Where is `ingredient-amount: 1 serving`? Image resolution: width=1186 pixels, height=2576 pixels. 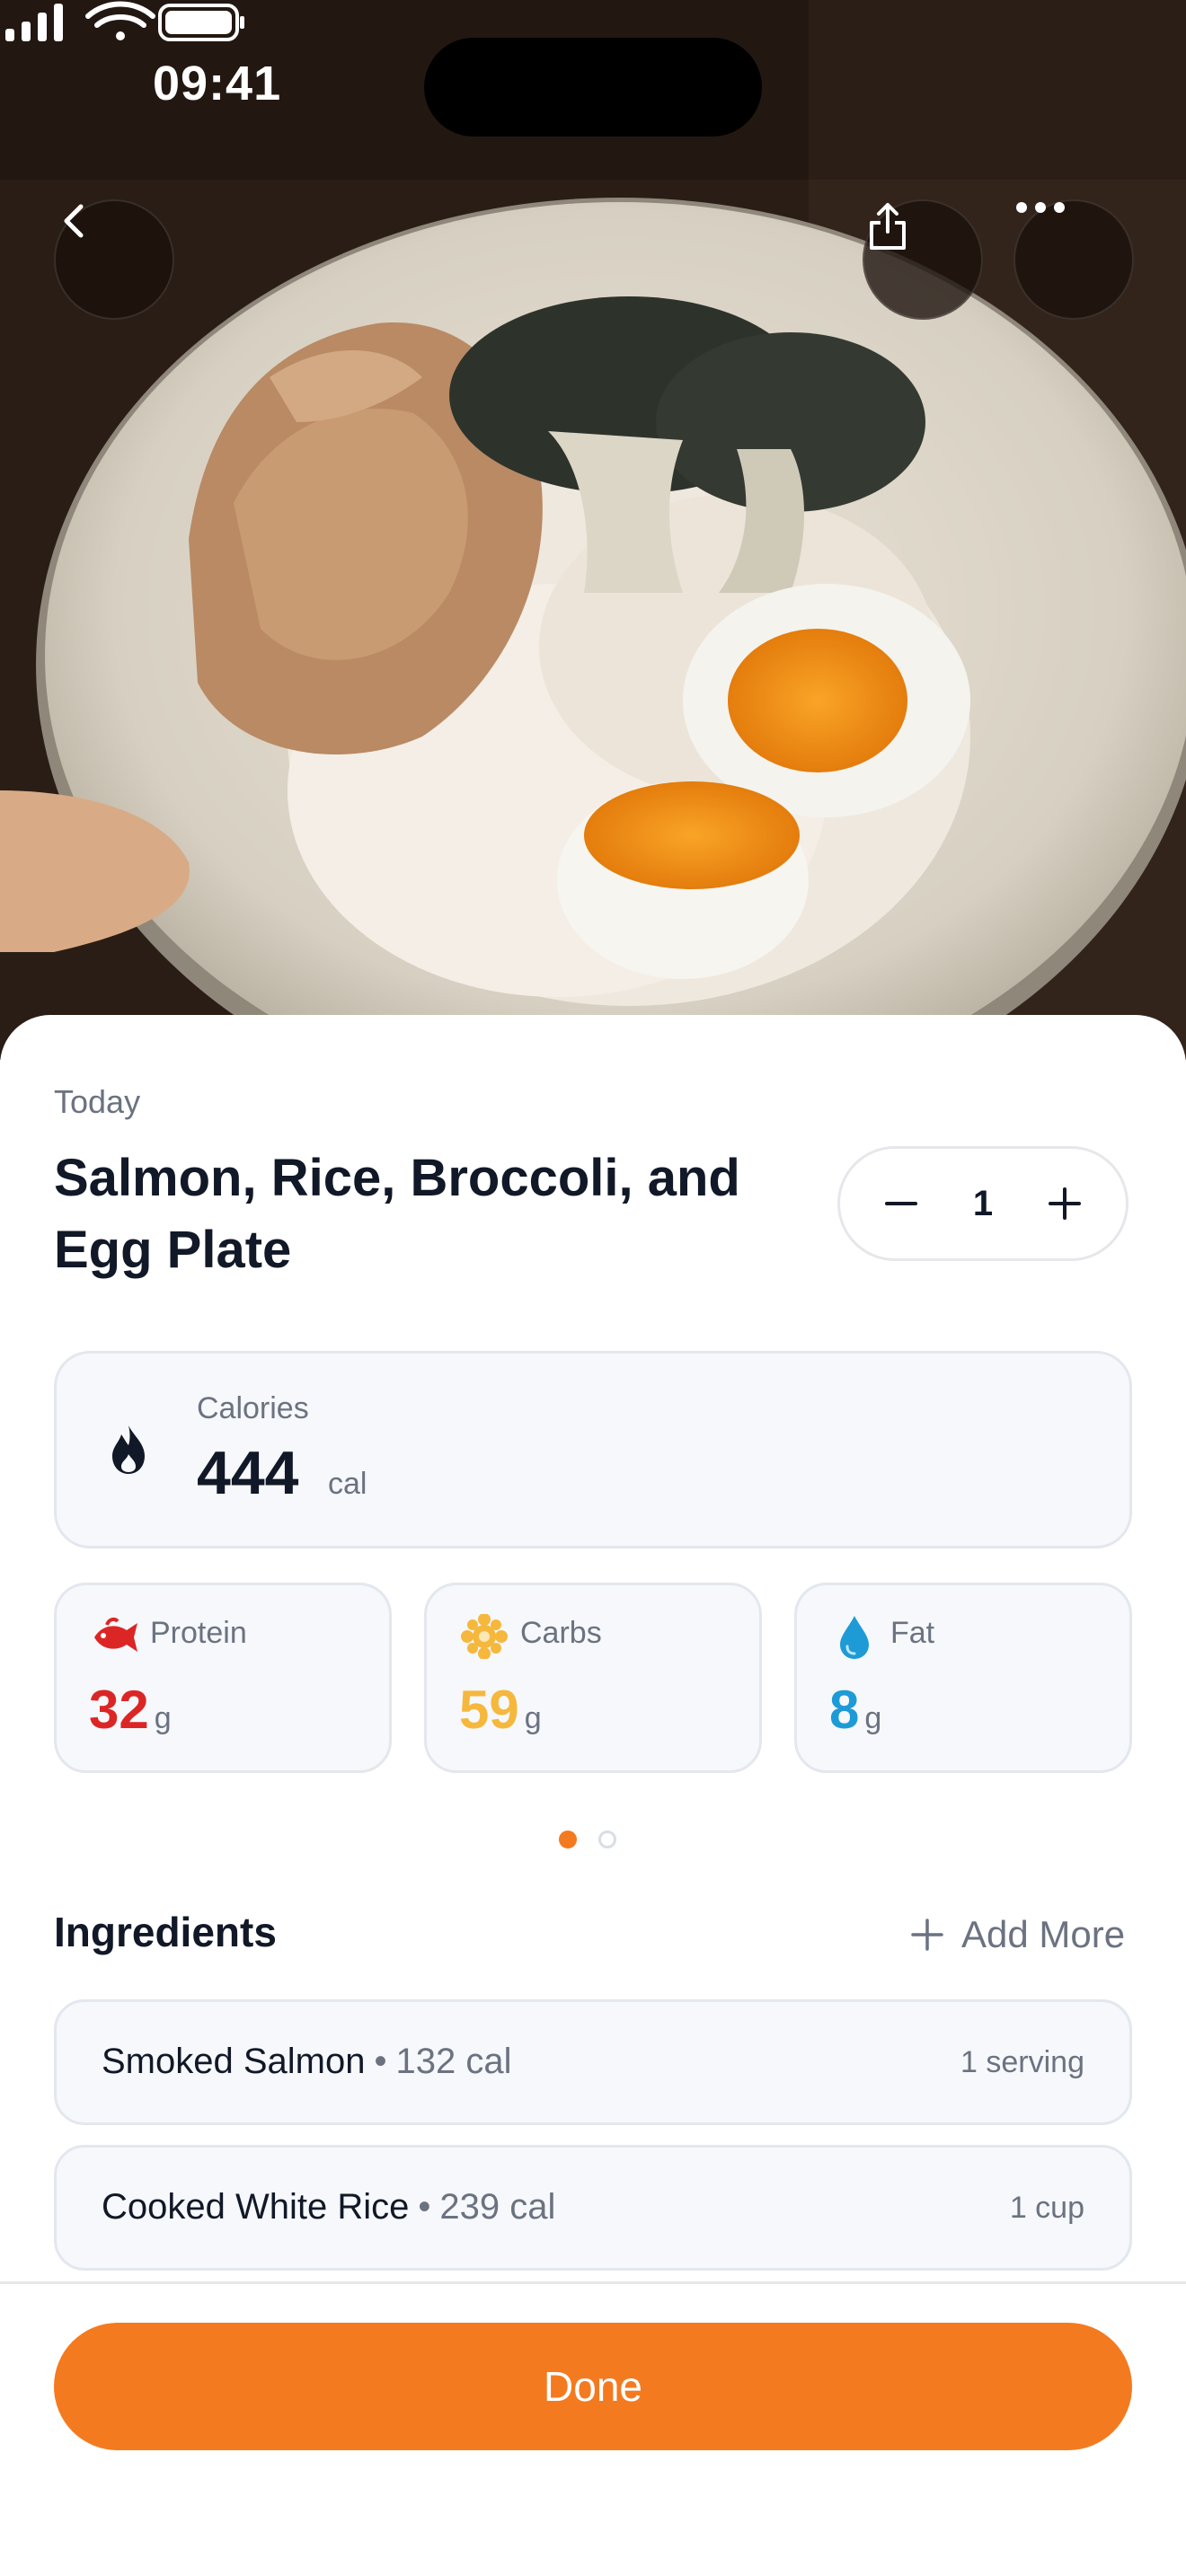
ingredient-amount: 1 serving is located at coordinates (1022, 2062).